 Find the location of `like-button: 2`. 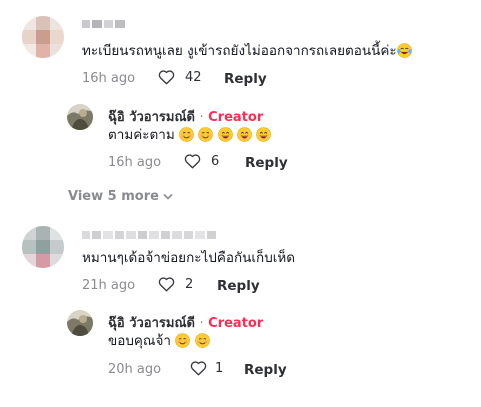

like-button: 2 is located at coordinates (175, 284).